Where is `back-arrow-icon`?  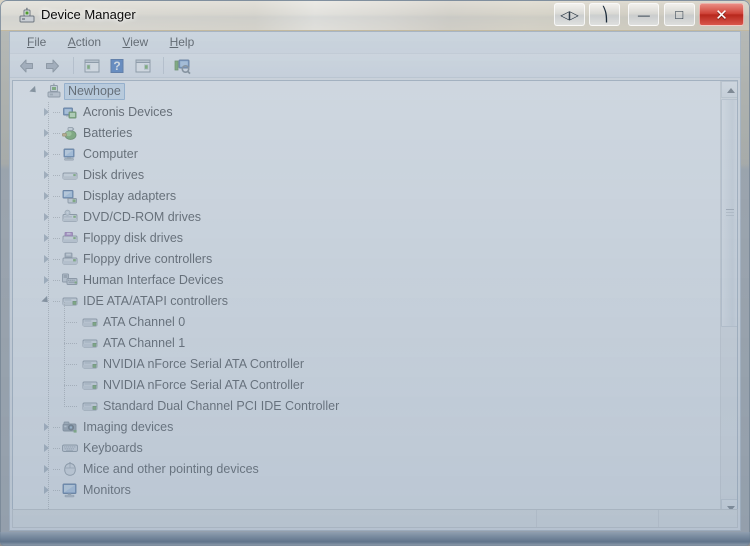
back-arrow-icon is located at coordinates (26, 66).